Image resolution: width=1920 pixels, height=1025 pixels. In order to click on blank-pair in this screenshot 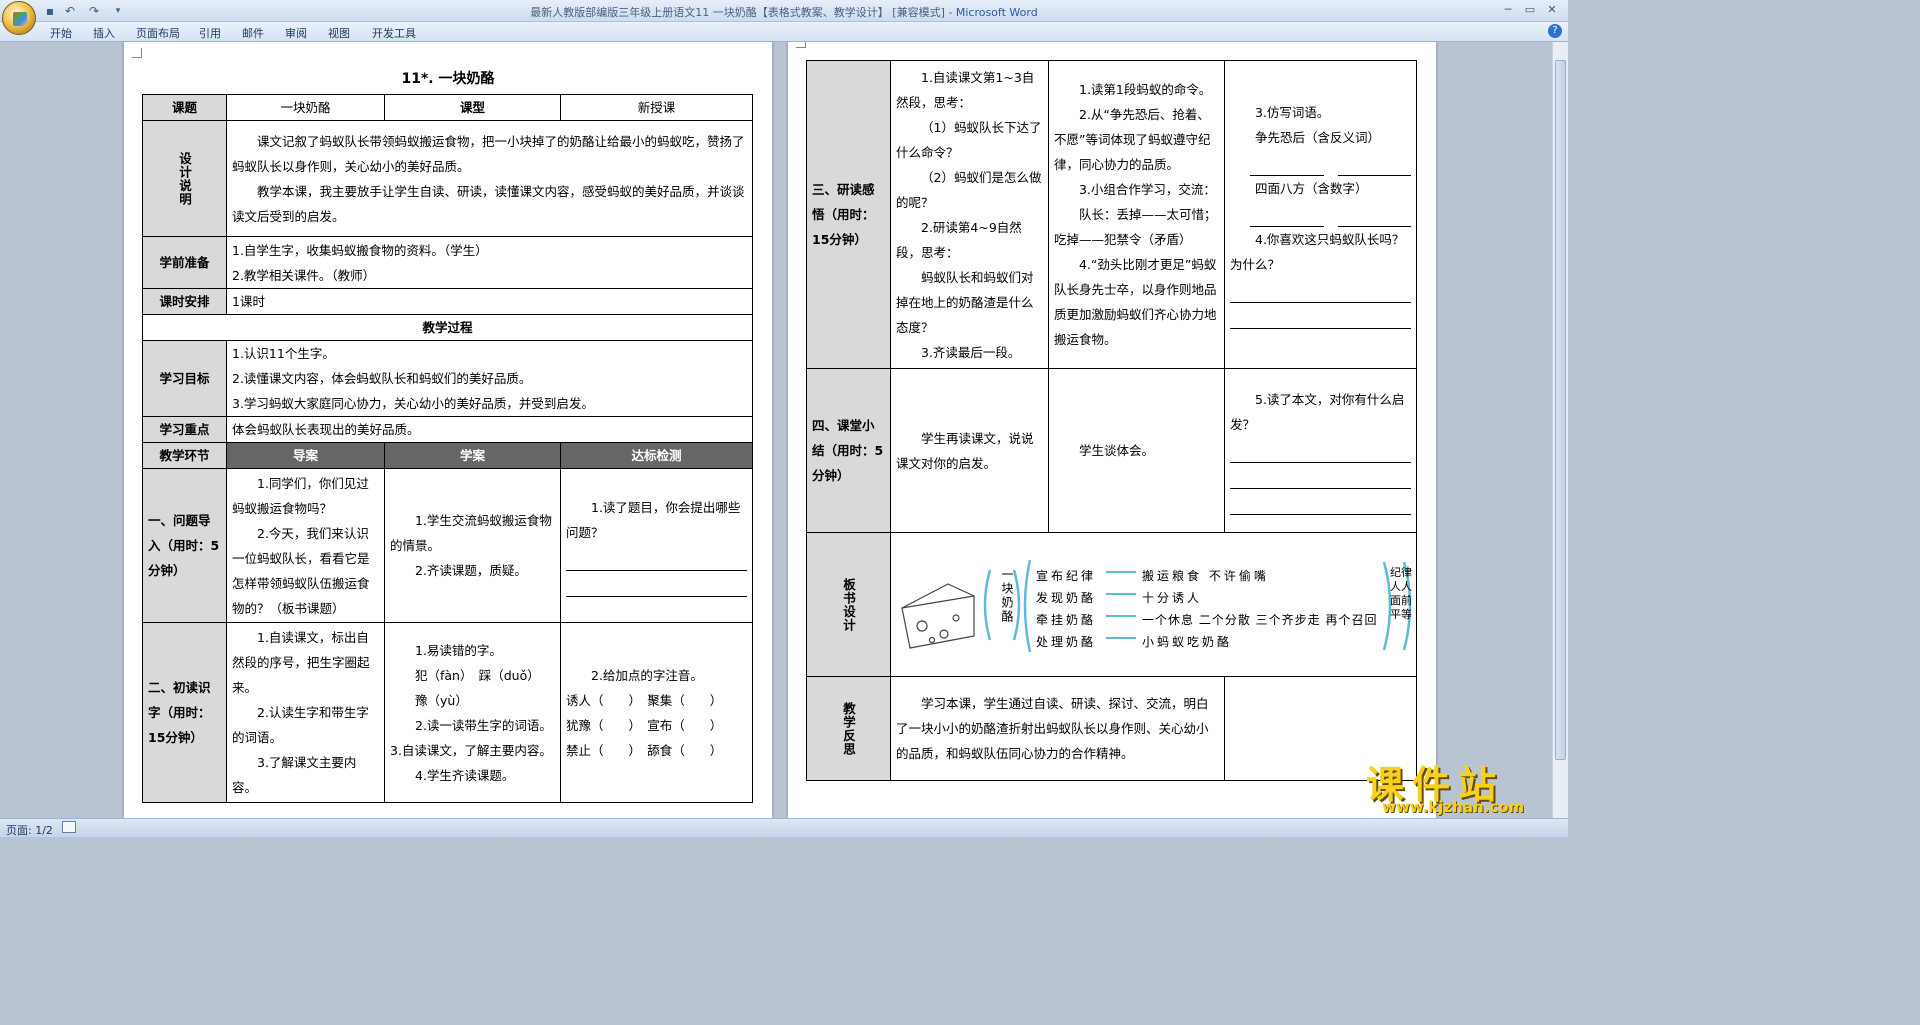, I will do `click(1320, 163)`.